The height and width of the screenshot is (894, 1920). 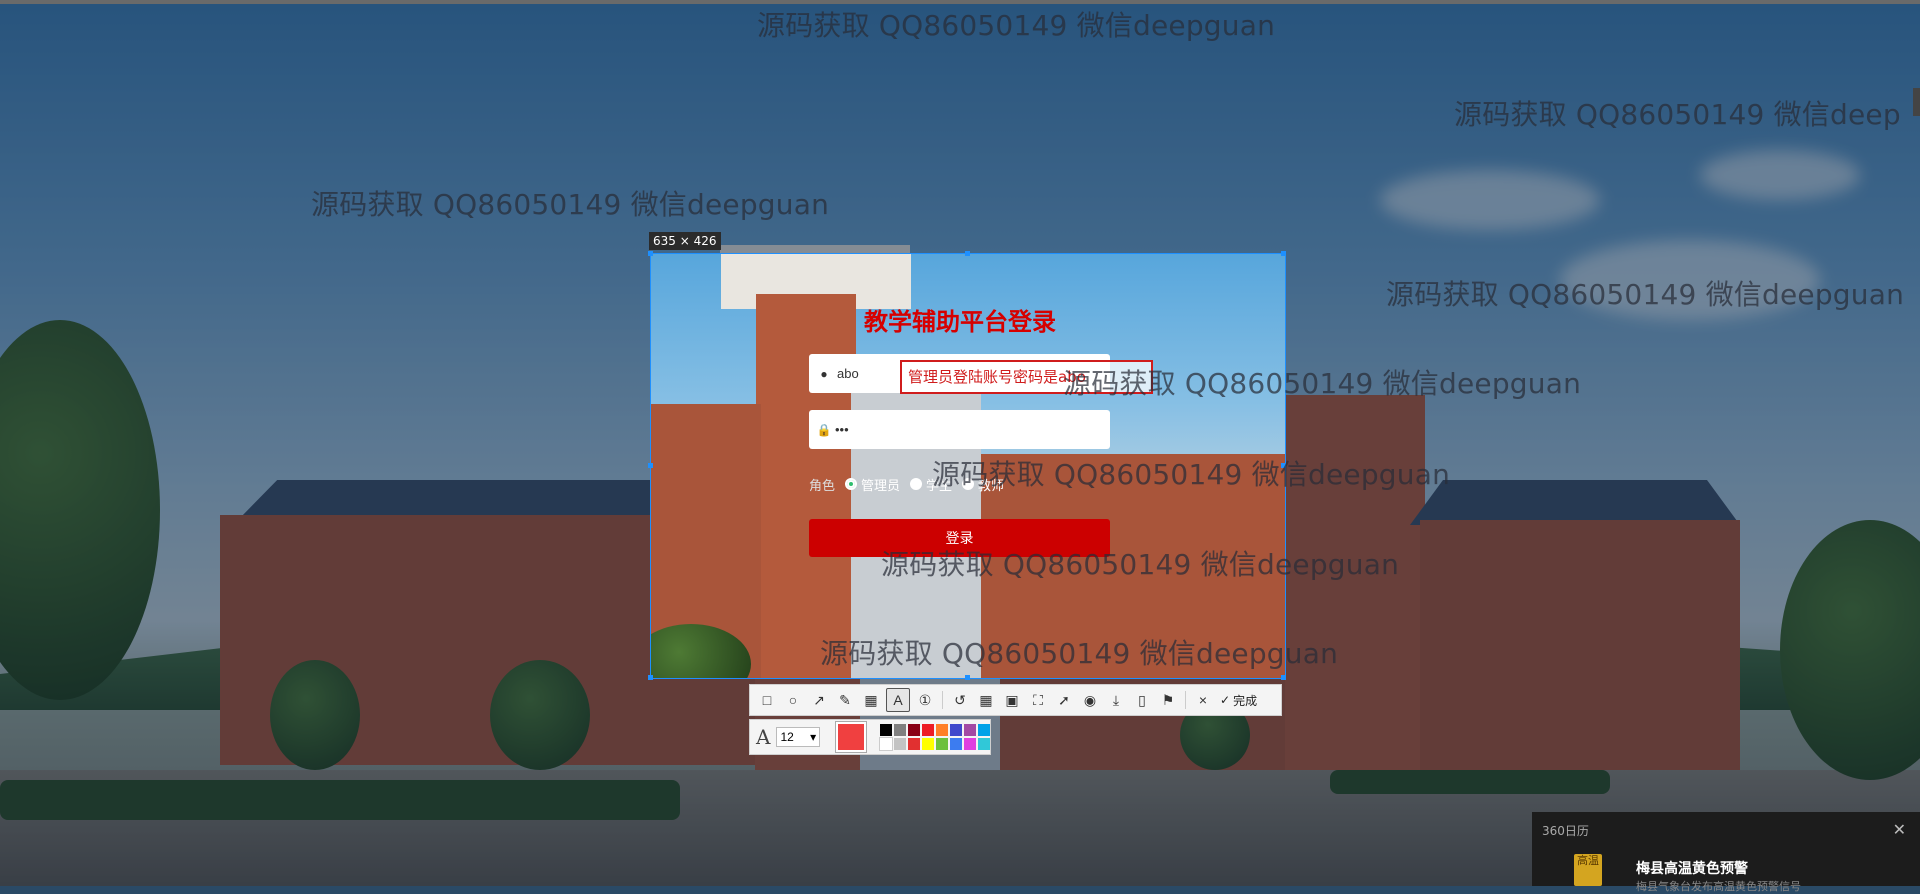 I want to click on calendar-notification: 360日历 ✕ 高温 梅县高温黄色预警 梅县气象台发布高温黄色预警信号, so click(x=1726, y=852).